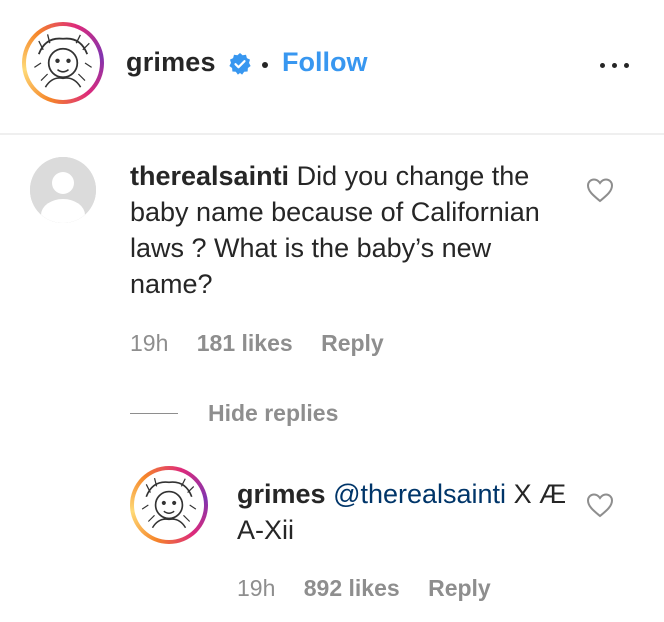 Image resolution: width=664 pixels, height=622 pixels. What do you see at coordinates (265, 65) in the screenshot?
I see `separator-dot` at bounding box center [265, 65].